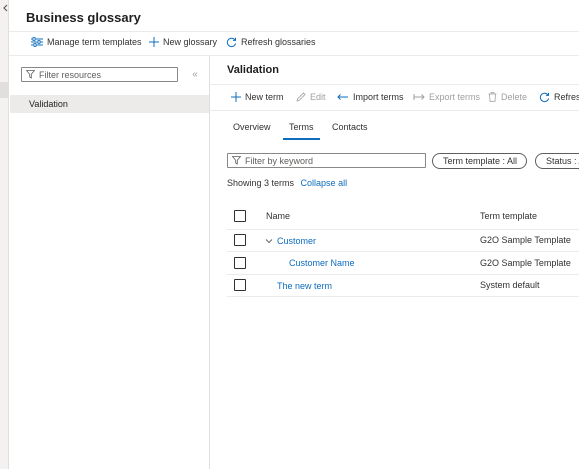 Image resolution: width=579 pixels, height=469 pixels. I want to click on filter-resources-input: Filter resources, so click(99, 74).